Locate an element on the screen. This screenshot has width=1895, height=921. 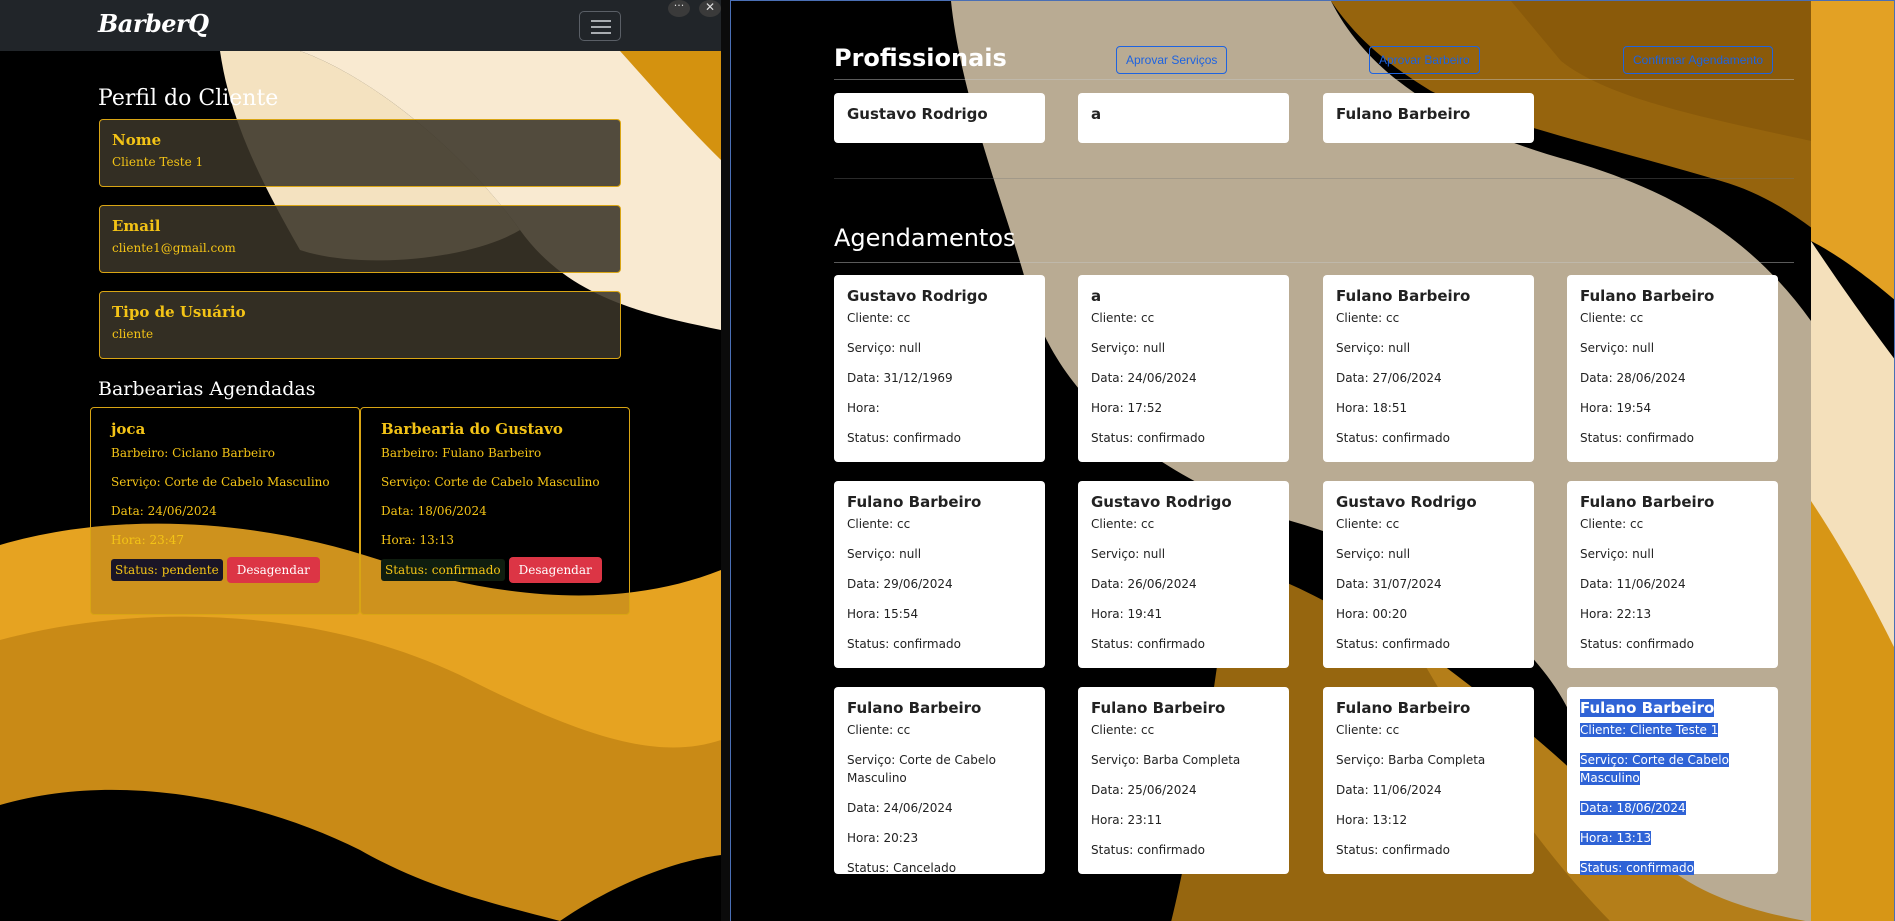
confirmar-agendamento-button: Confirmar Agendamento is located at coordinates (1698, 60).